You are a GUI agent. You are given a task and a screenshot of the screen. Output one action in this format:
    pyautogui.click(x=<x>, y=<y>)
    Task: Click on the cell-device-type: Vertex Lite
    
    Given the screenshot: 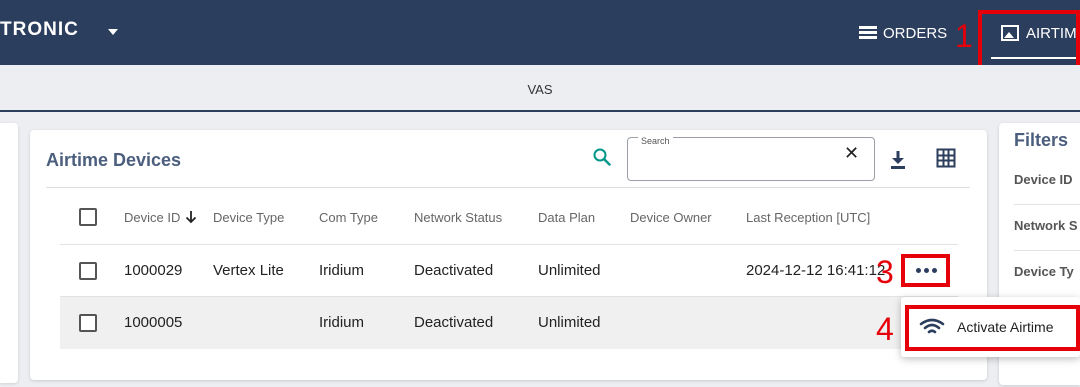 What is the action you would take?
    pyautogui.click(x=248, y=270)
    